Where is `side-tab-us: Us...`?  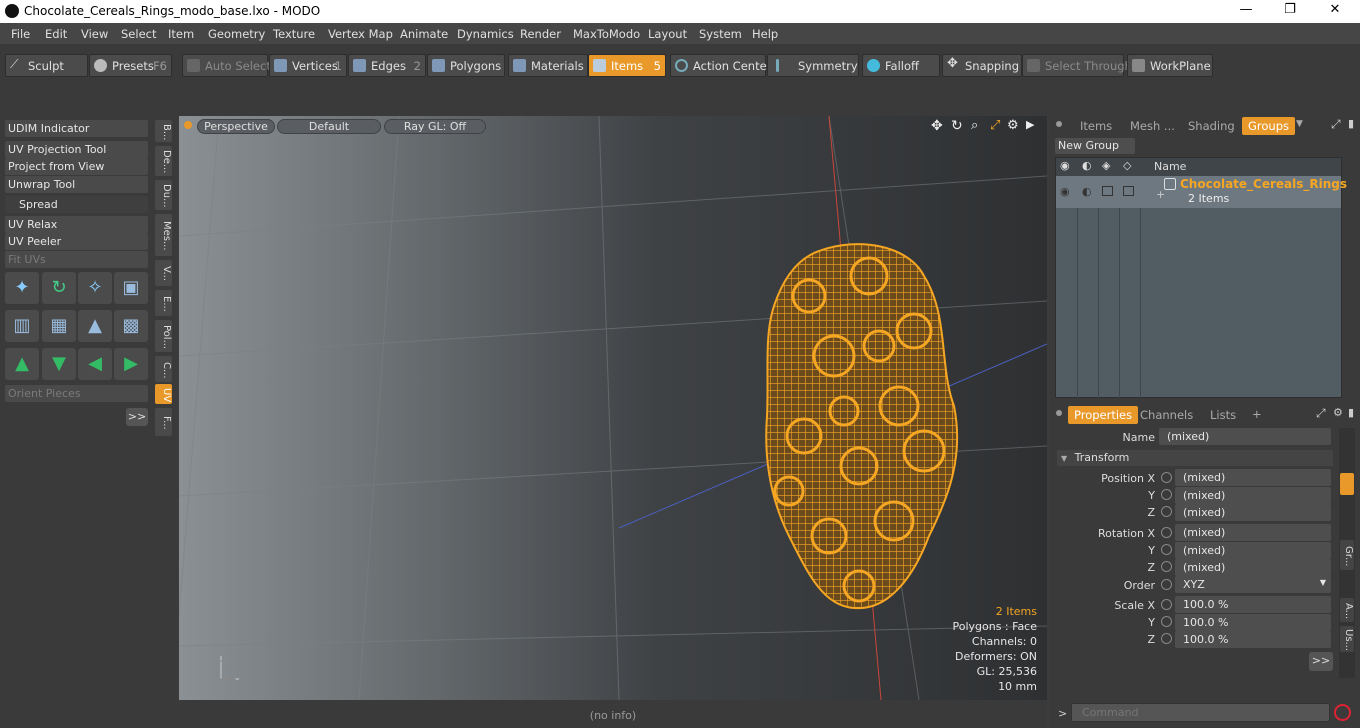 side-tab-us: Us... is located at coordinates (1347, 639).